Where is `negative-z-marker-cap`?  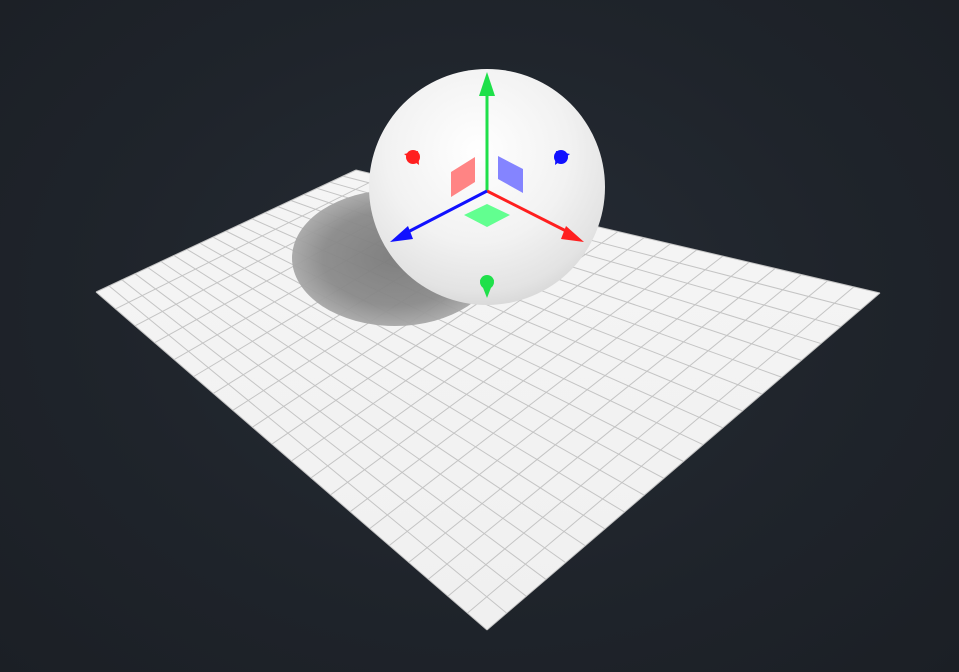 negative-z-marker-cap is located at coordinates (561, 157).